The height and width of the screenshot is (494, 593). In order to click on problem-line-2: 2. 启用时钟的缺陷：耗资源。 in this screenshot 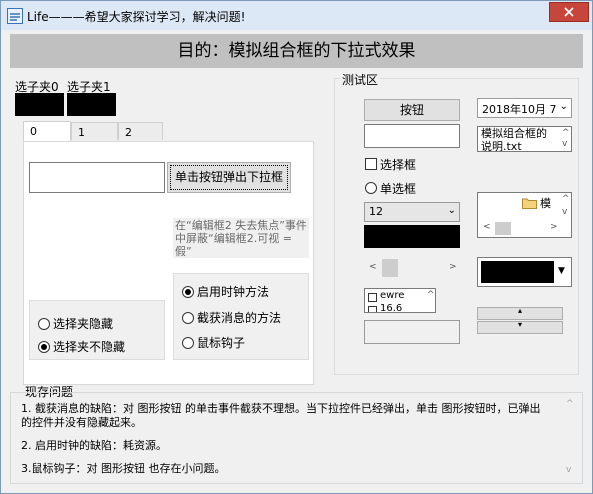, I will do `click(94, 445)`.